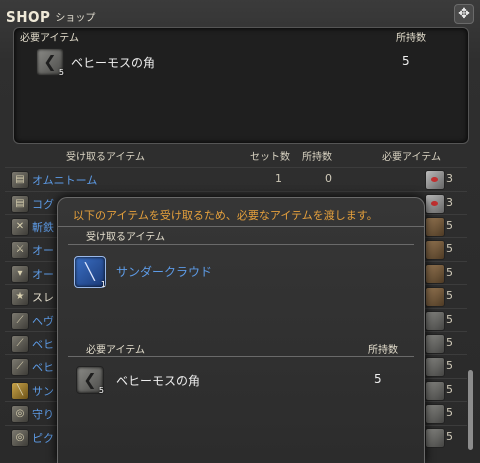 The image size is (480, 463). I want to click on armor-icon: ▾, so click(20, 274).